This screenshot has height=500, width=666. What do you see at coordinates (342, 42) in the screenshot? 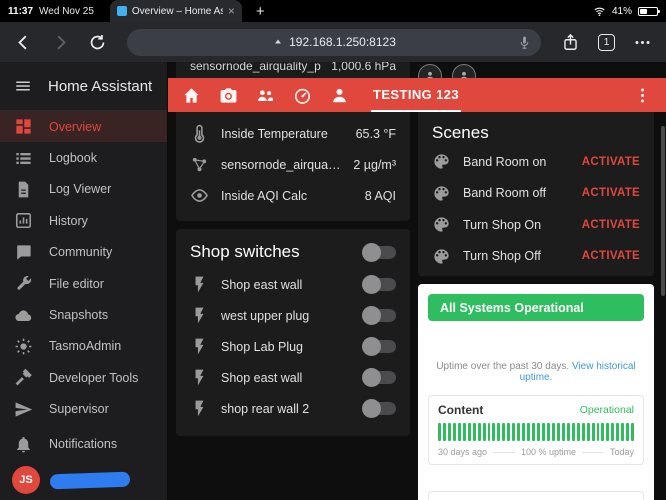
I see `url-text: 192.168.1.250:8123` at bounding box center [342, 42].